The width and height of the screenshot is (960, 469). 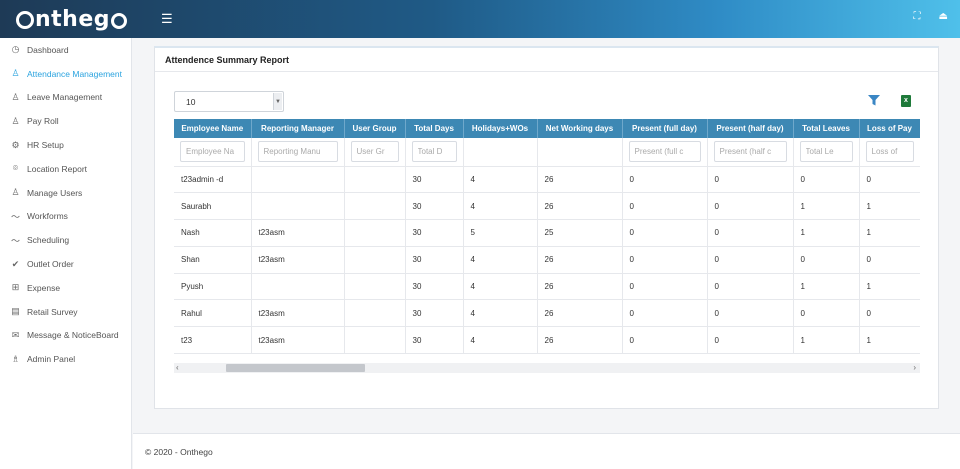 I want to click on table-row: Pyush 30 4 26 0 0 1 1, so click(x=547, y=287).